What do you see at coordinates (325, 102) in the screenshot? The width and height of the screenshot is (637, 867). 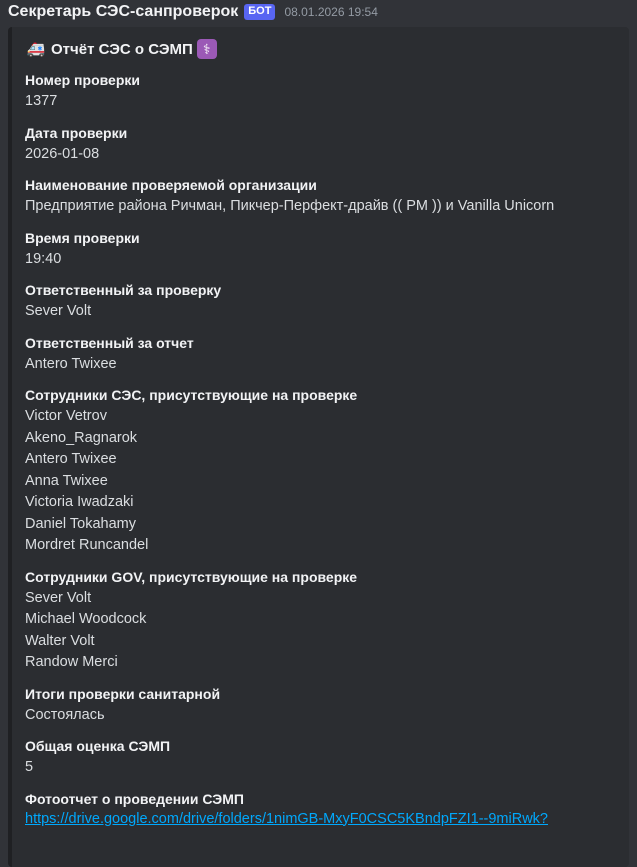 I see `field-value: 1377` at bounding box center [325, 102].